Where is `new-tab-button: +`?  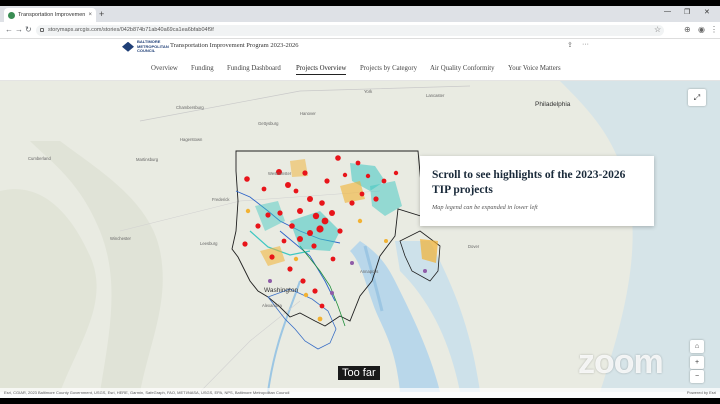
new-tab-button: + is located at coordinates (101, 14).